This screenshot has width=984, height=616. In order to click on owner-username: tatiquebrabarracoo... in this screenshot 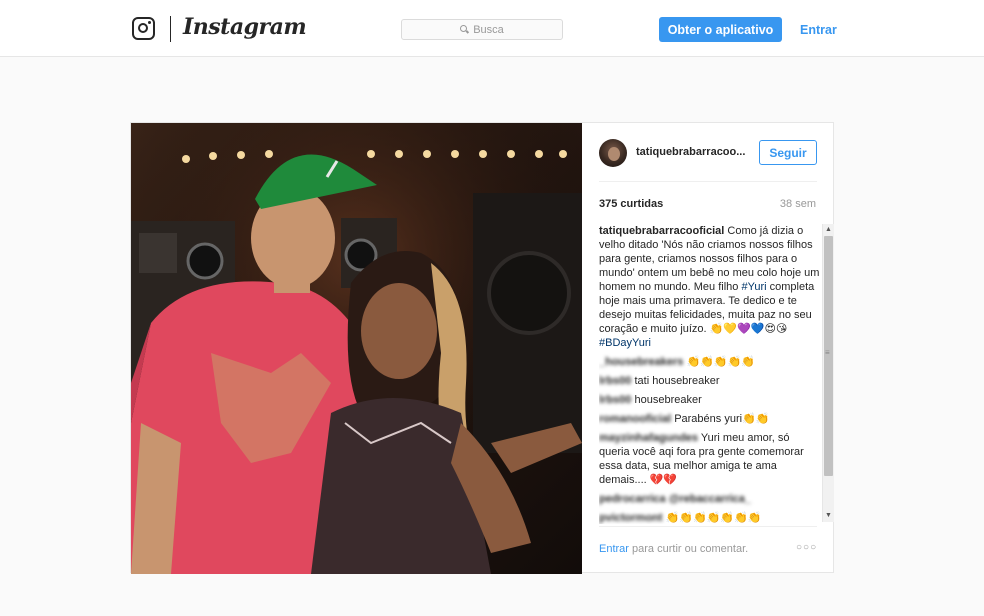, I will do `click(690, 152)`.